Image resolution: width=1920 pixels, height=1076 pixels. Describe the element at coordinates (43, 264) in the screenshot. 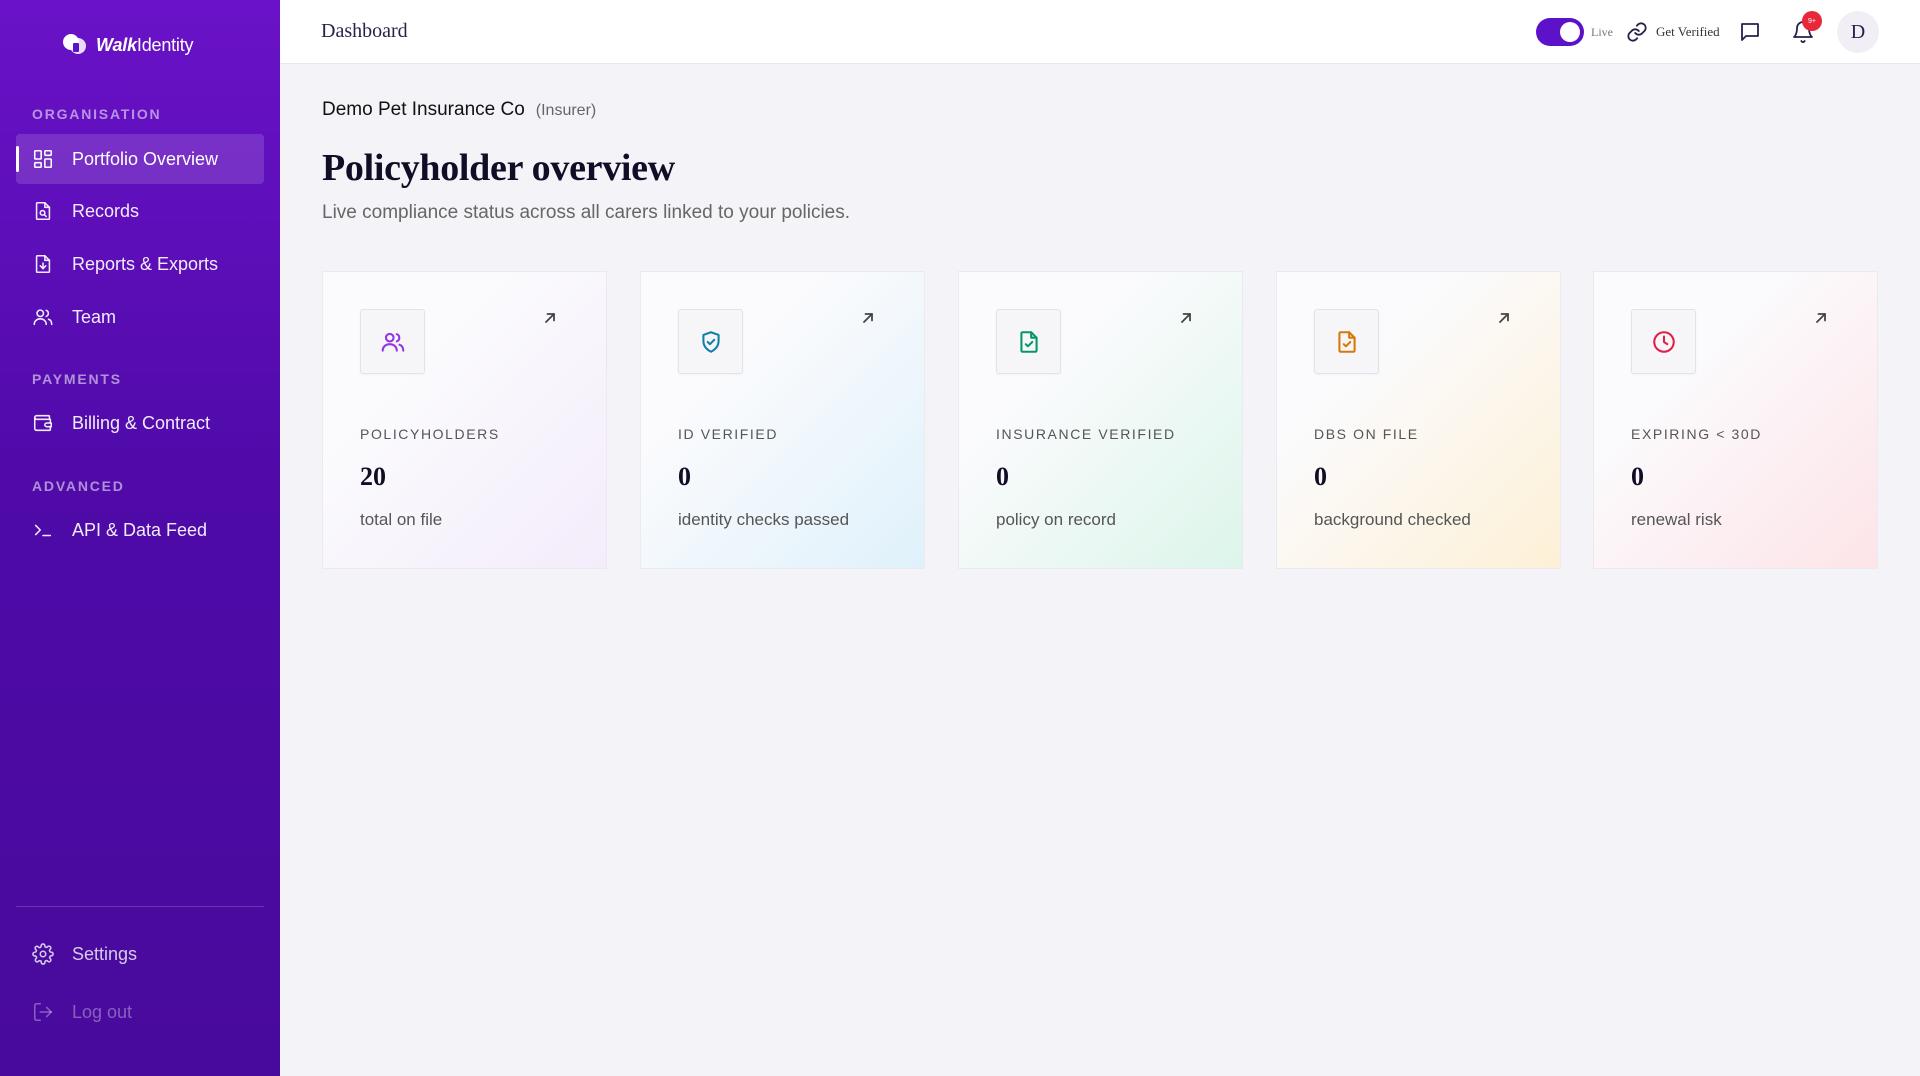

I see `document-download-icon` at that location.